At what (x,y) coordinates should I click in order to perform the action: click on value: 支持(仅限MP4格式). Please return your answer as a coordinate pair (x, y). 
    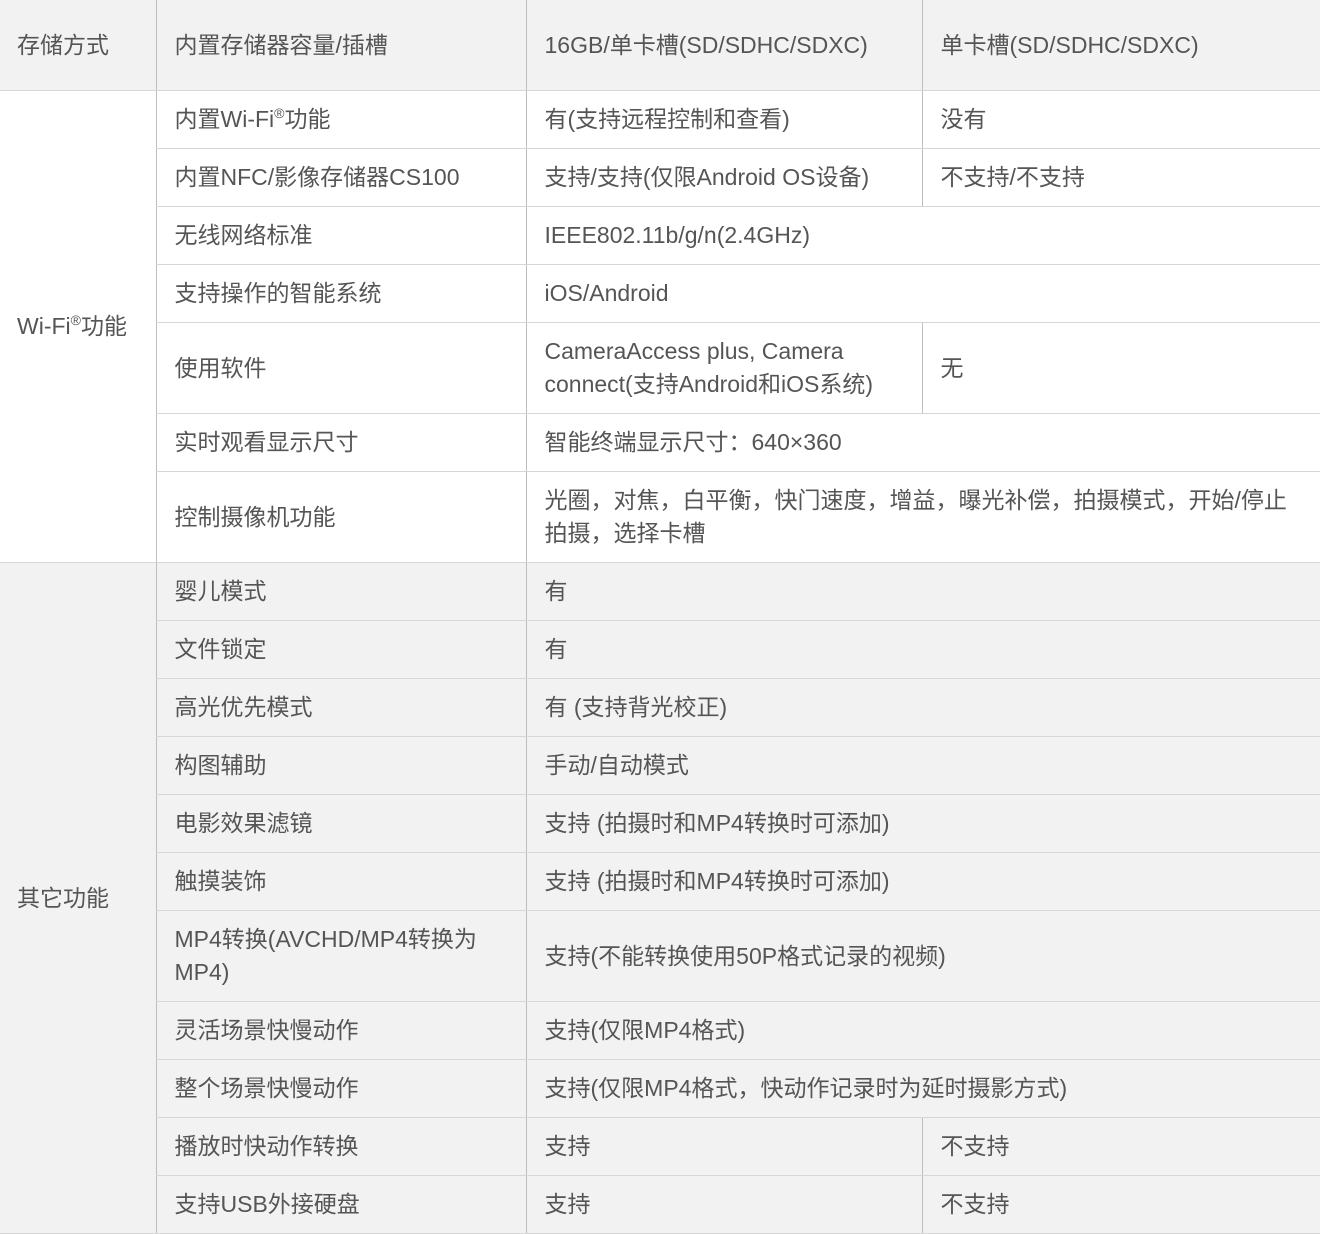
    Looking at the image, I should click on (922, 1030).